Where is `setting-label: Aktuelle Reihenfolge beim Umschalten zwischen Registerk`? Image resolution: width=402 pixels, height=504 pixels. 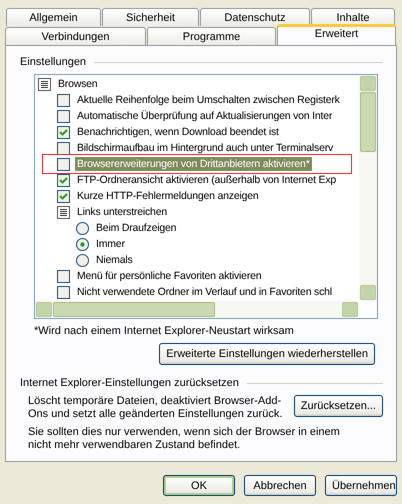 setting-label: Aktuelle Reihenfolge beim Umschalten zwischen Registerk is located at coordinates (208, 100).